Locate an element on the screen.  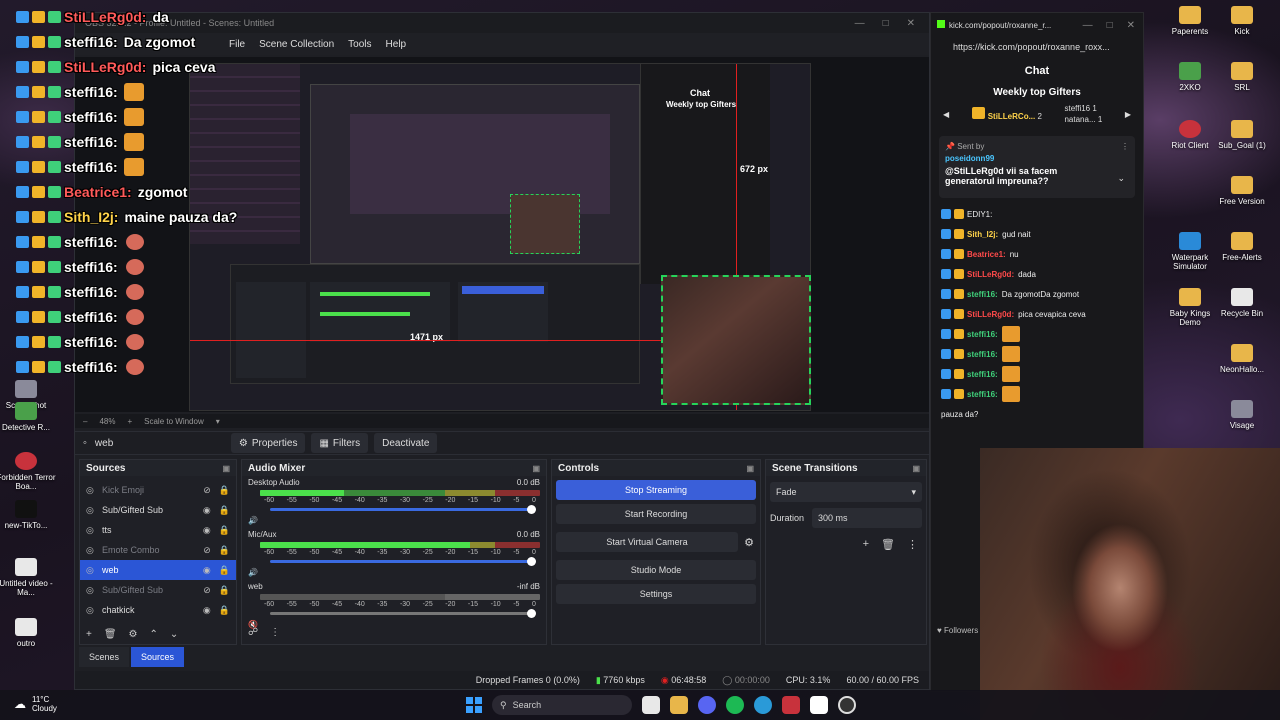
tab-scenes: Scenes is located at coordinates (104, 657).